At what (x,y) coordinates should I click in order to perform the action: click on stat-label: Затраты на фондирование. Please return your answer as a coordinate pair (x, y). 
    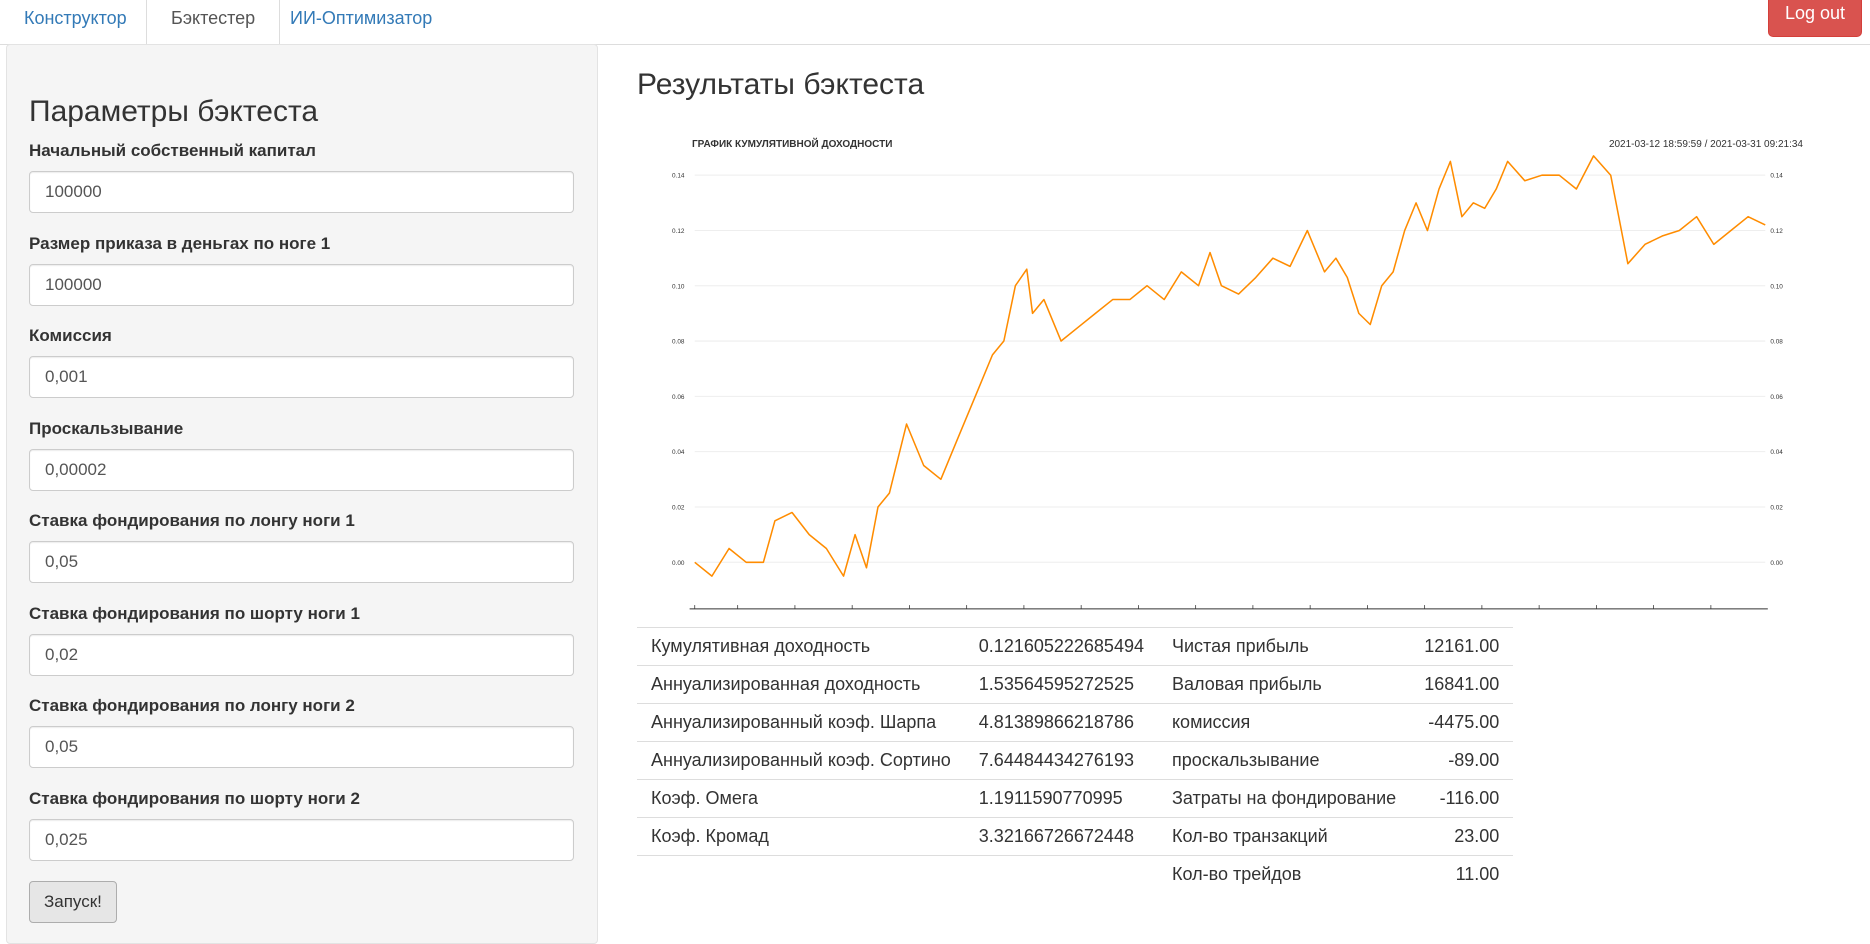
    Looking at the image, I should click on (1284, 798).